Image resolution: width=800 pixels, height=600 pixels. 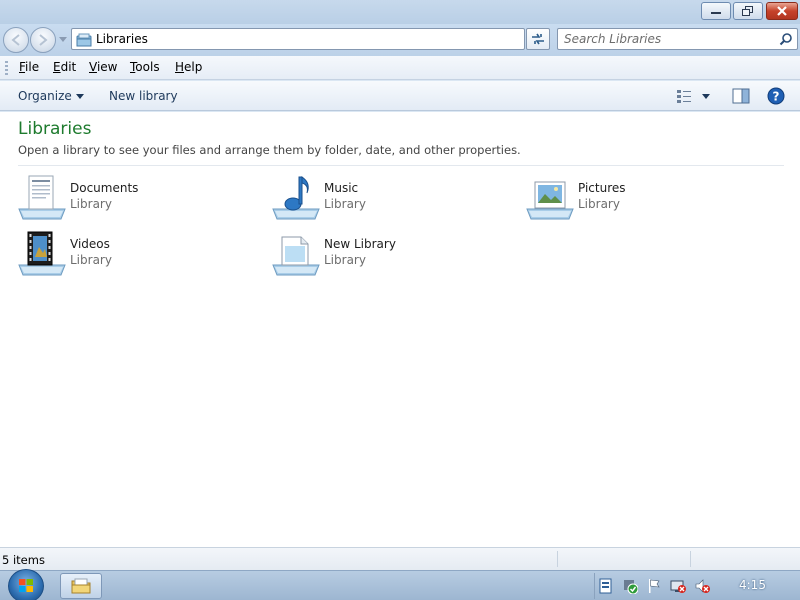 What do you see at coordinates (132, 198) in the screenshot?
I see `library-documents: Documents Library` at bounding box center [132, 198].